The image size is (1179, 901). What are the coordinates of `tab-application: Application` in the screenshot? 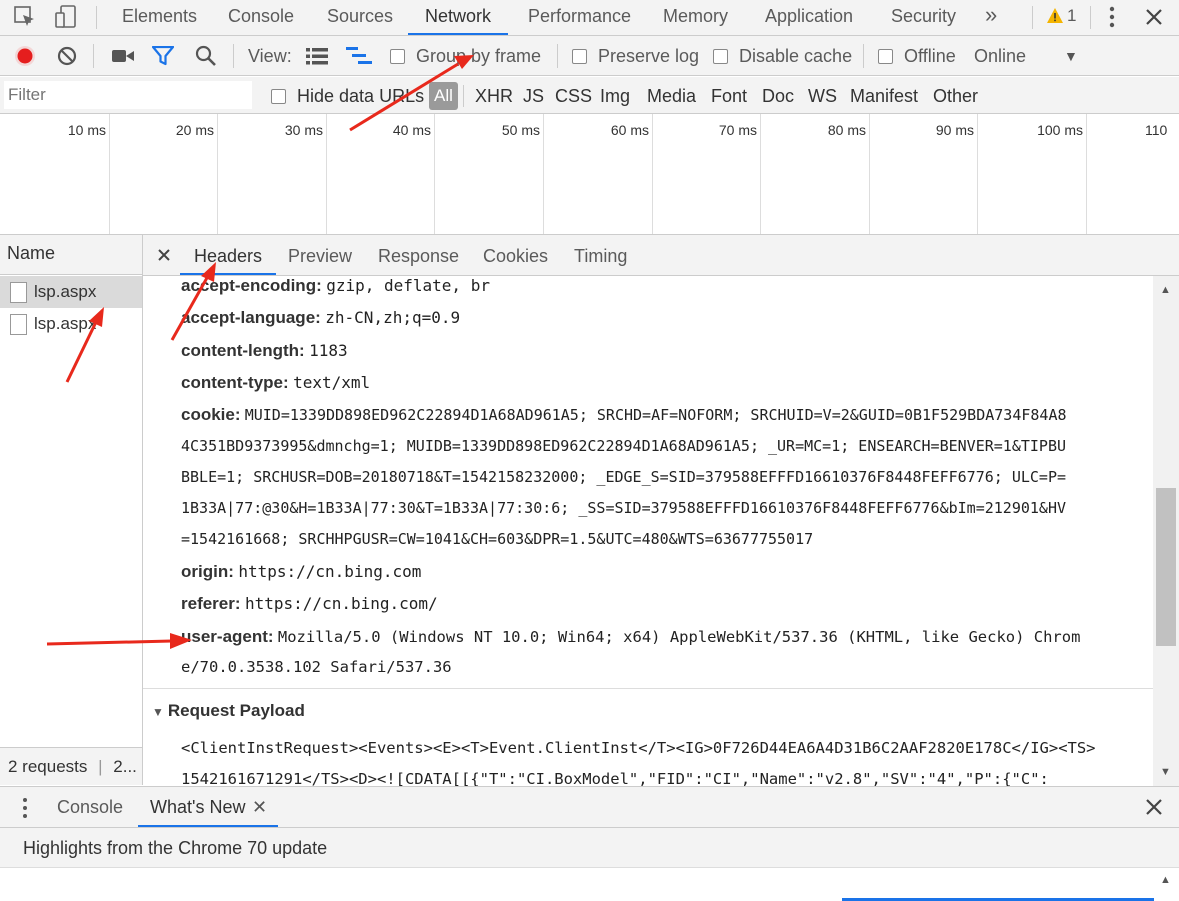 It's located at (809, 17).